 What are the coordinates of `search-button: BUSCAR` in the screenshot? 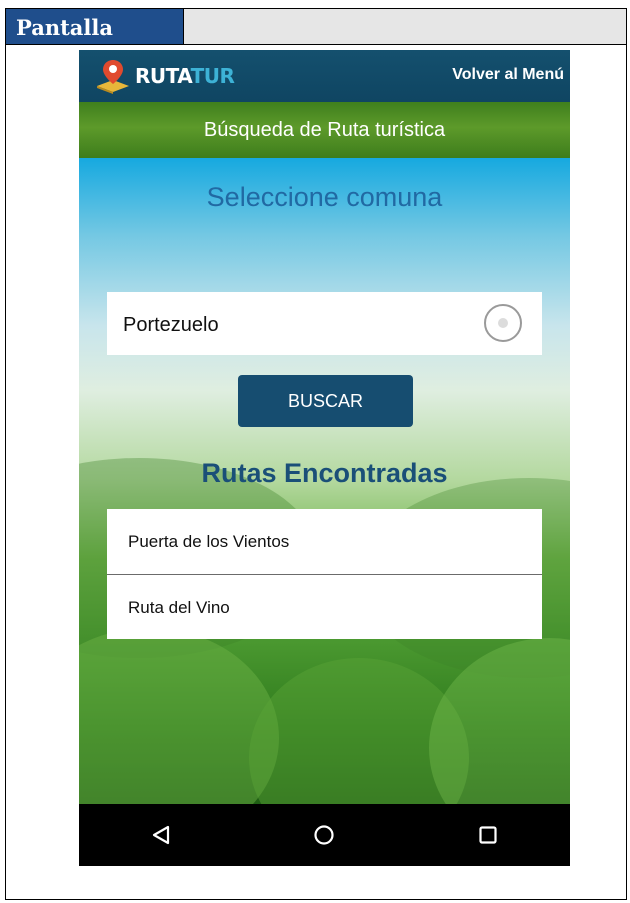 It's located at (325, 401).